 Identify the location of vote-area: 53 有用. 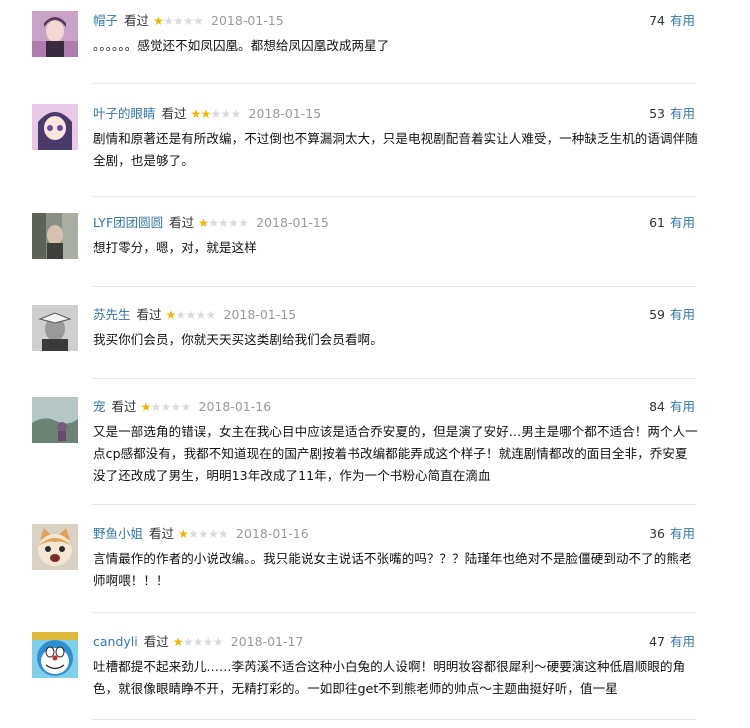
(672, 114).